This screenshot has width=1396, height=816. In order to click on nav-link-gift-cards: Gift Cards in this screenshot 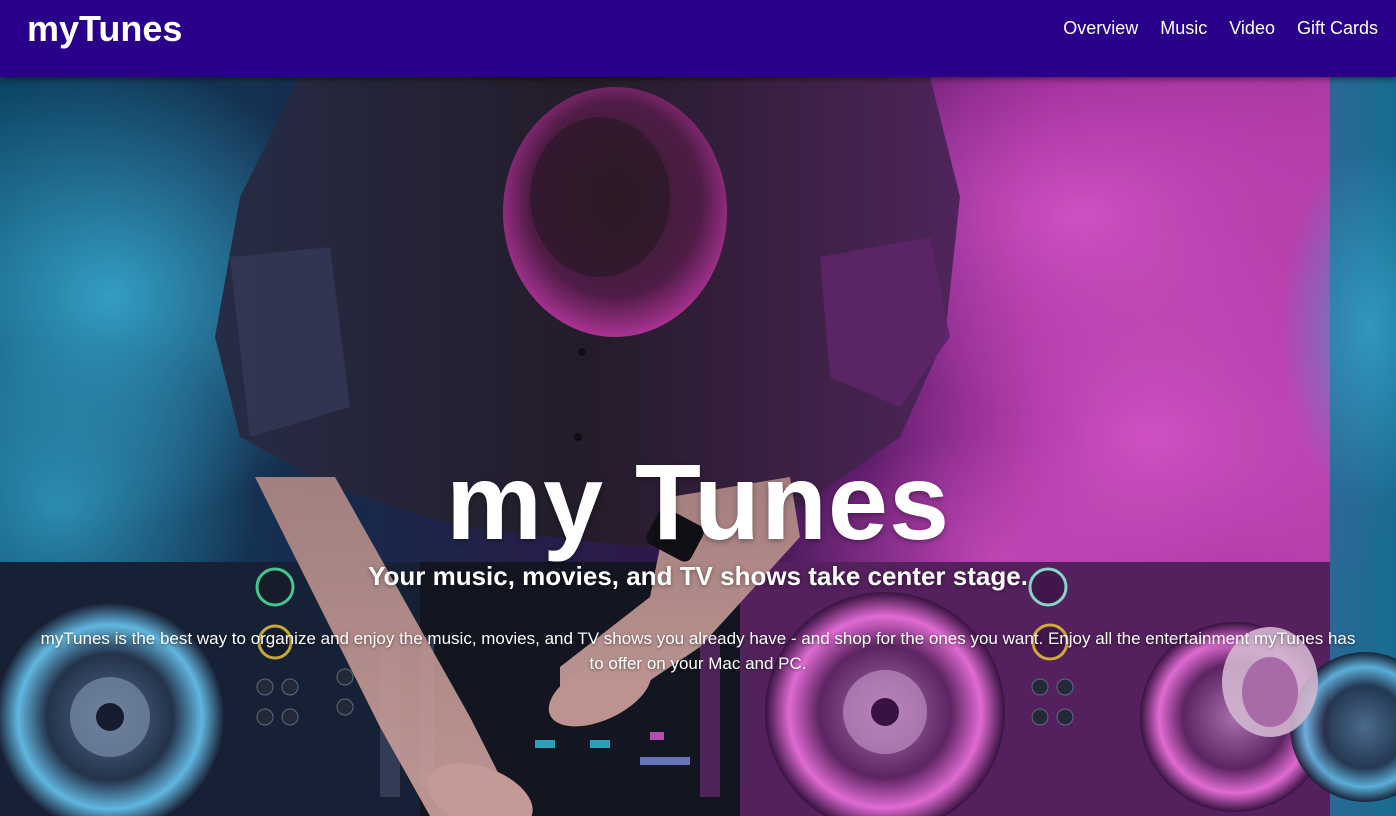, I will do `click(1337, 28)`.